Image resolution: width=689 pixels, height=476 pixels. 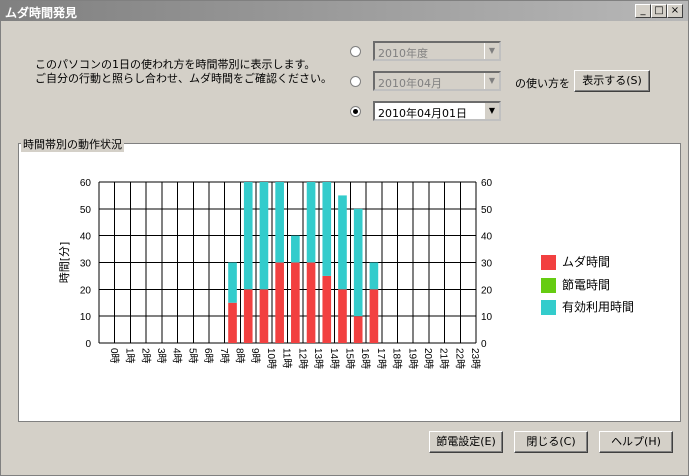 What do you see at coordinates (86, 317) in the screenshot?
I see `y-tick-label: 10` at bounding box center [86, 317].